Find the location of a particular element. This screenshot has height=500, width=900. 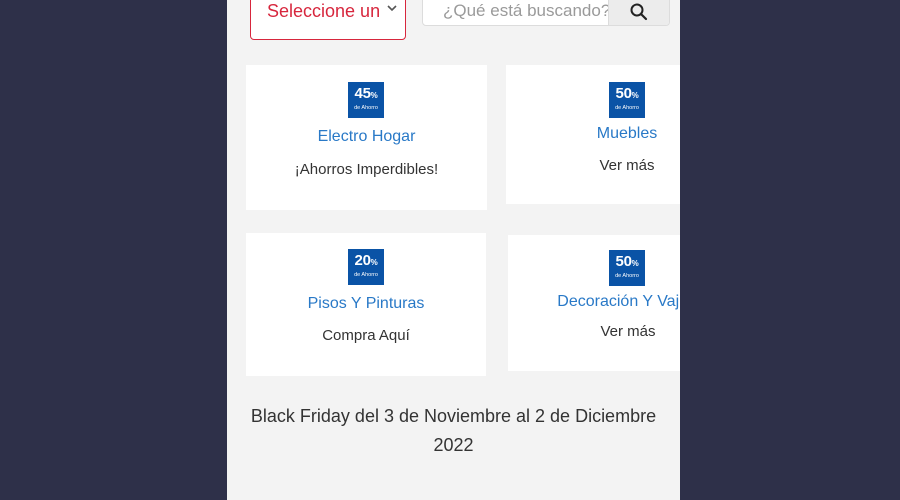

card-subtitle: ¡Ahorros Imperdibles! is located at coordinates (366, 169).